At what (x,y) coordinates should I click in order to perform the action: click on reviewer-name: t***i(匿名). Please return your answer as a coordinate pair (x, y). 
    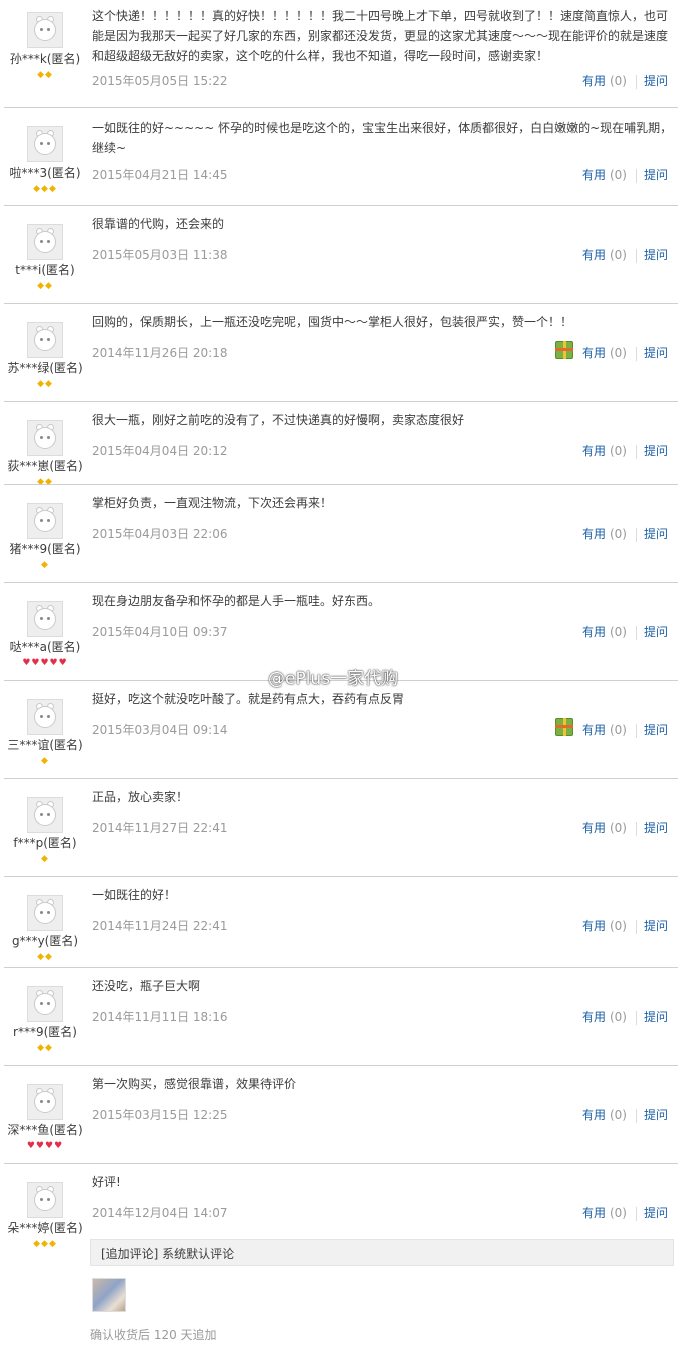
    Looking at the image, I should click on (45, 270).